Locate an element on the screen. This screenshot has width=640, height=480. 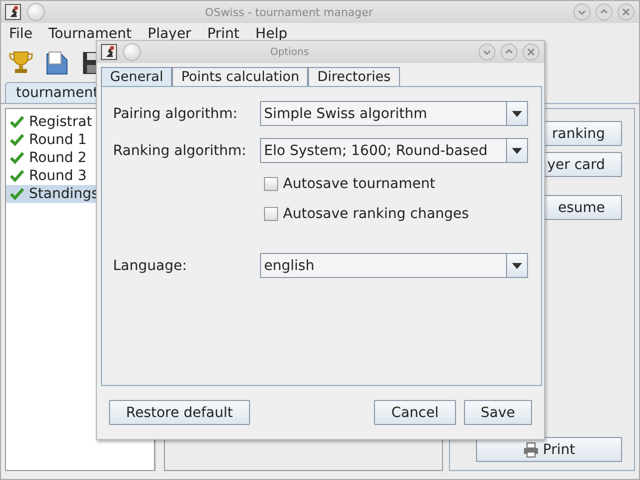
dialog-title: Options is located at coordinates (289, 52).